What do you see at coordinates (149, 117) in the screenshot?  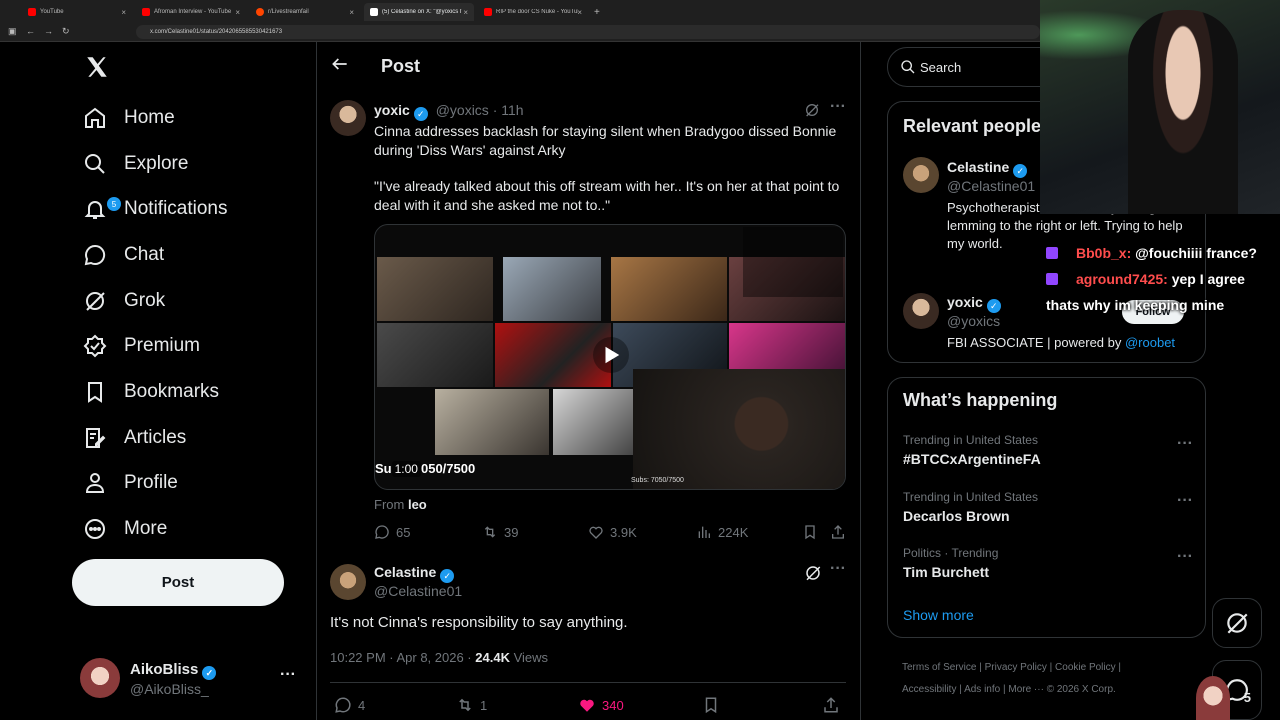 I see `nav-label: Home` at bounding box center [149, 117].